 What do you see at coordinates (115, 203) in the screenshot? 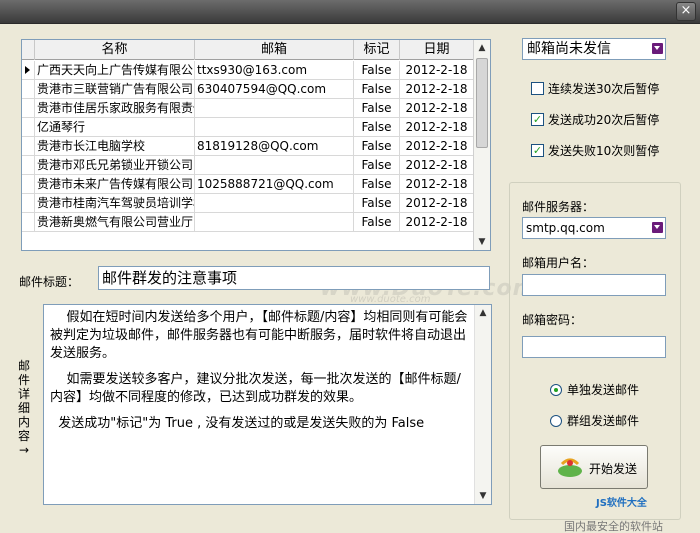
I see `cell-name: 贵港市桂南汽车驾驶员培训学校` at bounding box center [115, 203].